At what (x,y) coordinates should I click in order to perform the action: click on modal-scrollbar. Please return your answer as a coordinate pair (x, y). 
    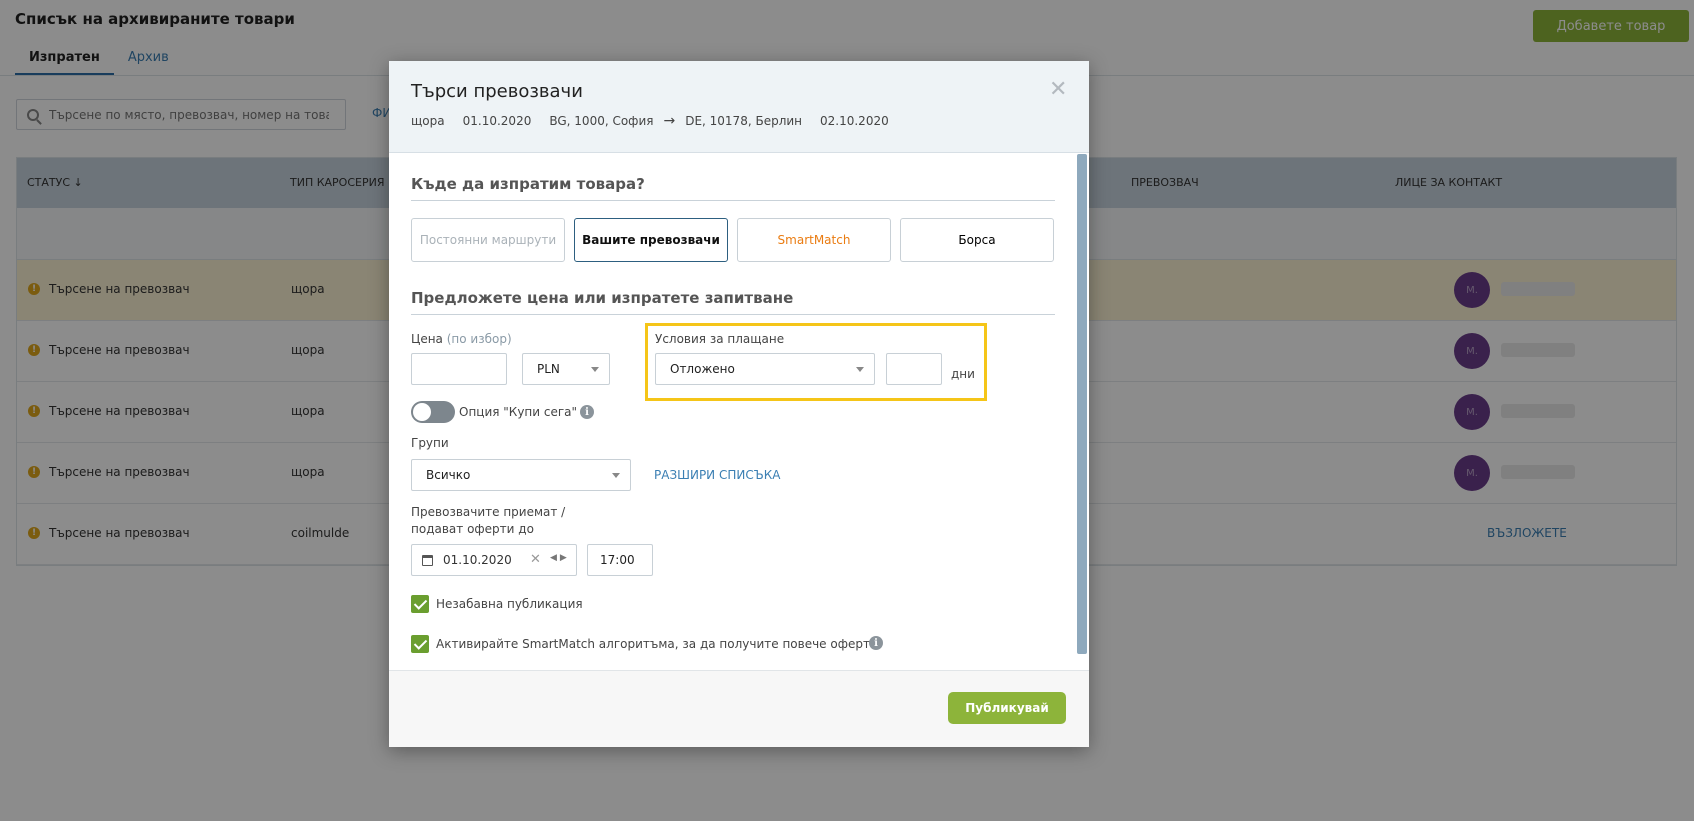
    Looking at the image, I should click on (1082, 404).